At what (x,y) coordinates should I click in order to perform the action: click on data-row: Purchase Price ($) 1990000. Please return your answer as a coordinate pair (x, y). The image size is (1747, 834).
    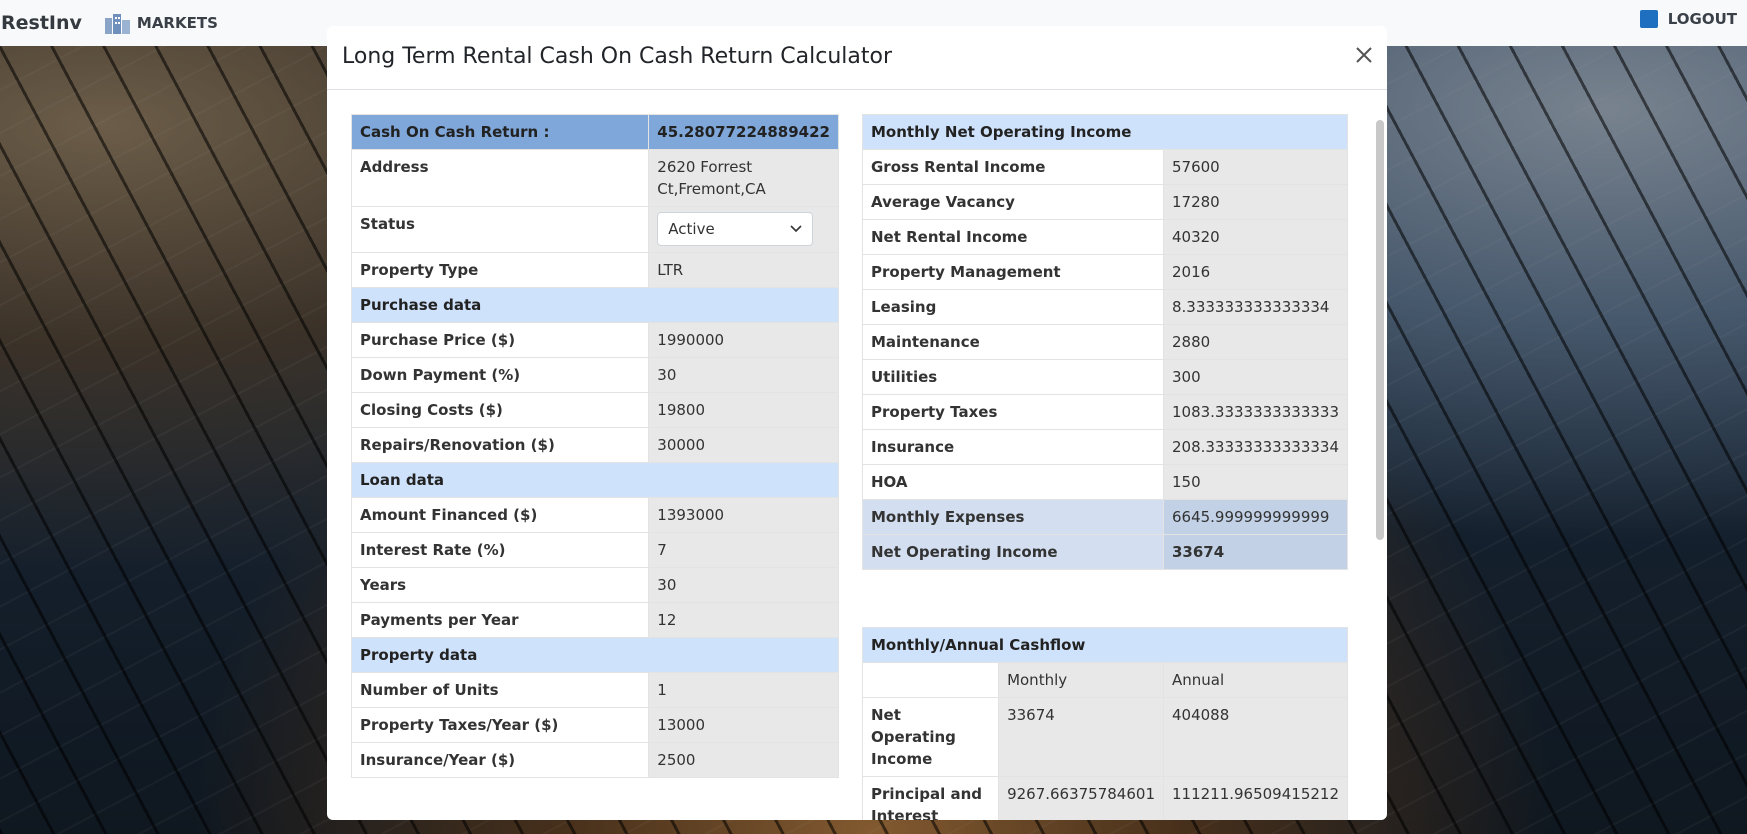
    Looking at the image, I should click on (594, 340).